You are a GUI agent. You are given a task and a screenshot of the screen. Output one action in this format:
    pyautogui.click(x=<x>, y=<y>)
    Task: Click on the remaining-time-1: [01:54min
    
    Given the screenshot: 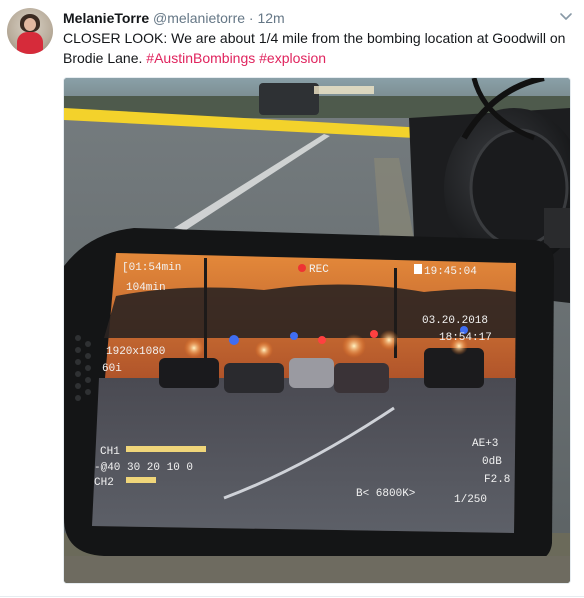 What is the action you would take?
    pyautogui.click(x=151, y=268)
    